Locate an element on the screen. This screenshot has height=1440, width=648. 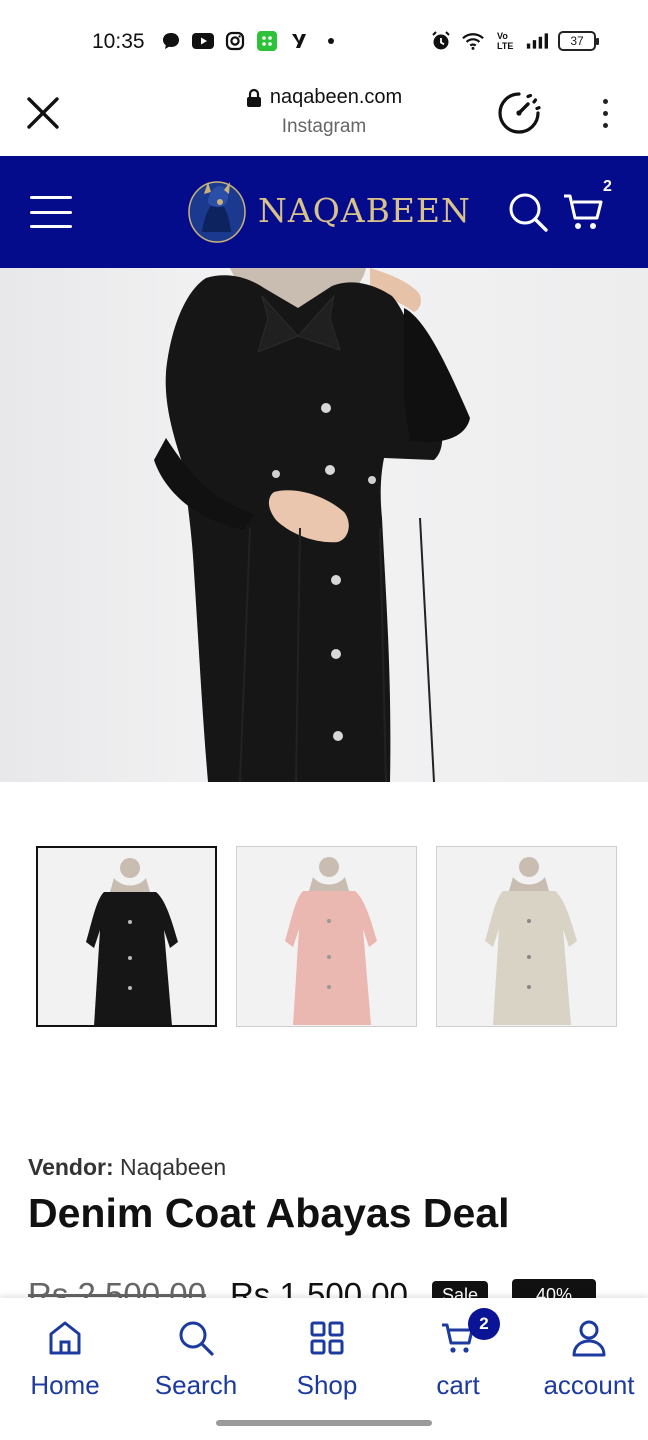
site-header: NAQABEEN is located at coordinates (324, 212).